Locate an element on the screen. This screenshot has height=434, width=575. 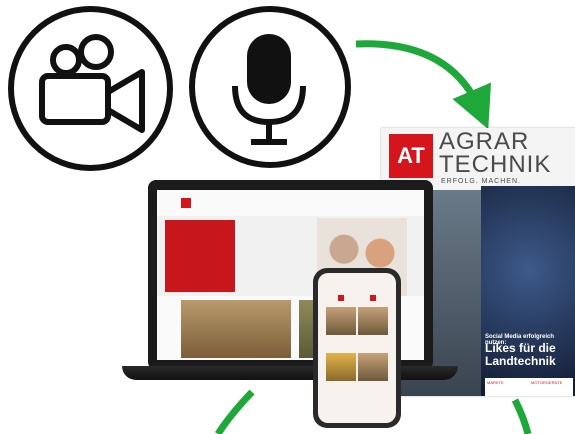
video-circle is located at coordinates (90, 88).